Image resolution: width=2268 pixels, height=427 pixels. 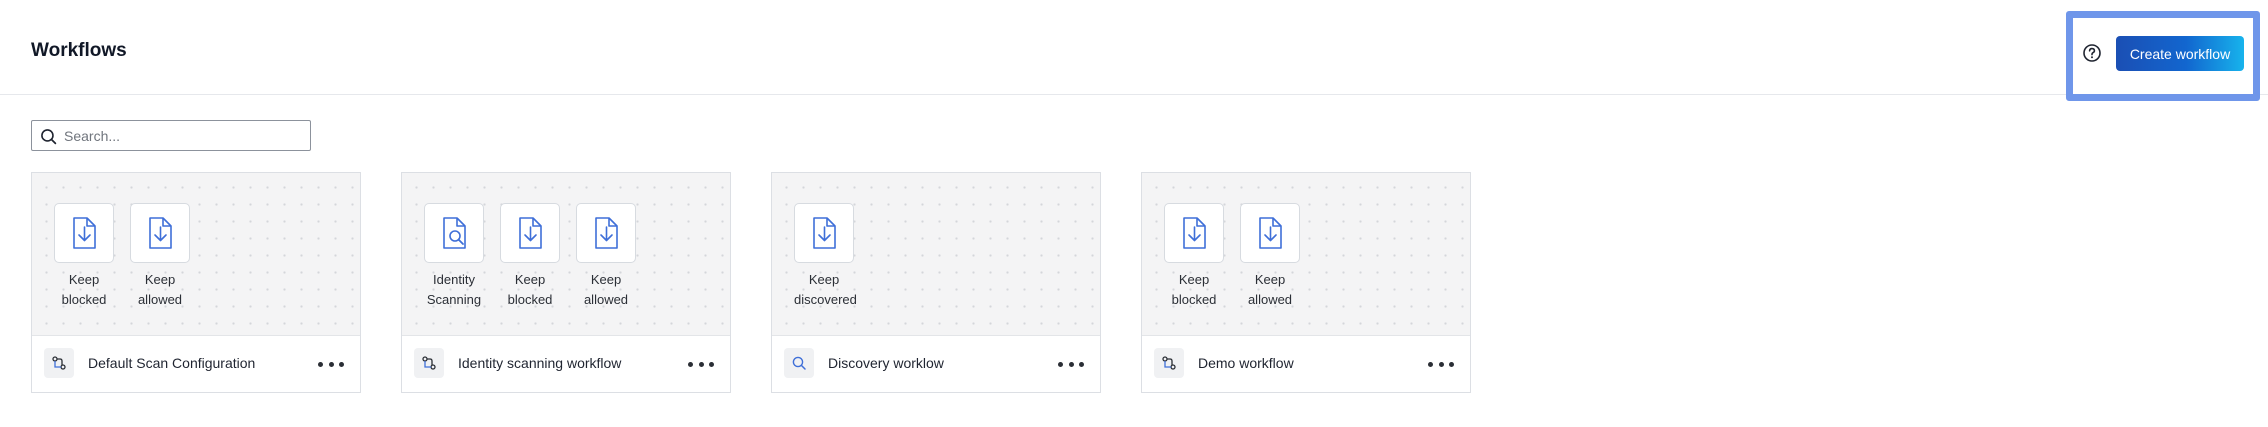 What do you see at coordinates (825, 289) in the screenshot?
I see `node-label: Keep discovered` at bounding box center [825, 289].